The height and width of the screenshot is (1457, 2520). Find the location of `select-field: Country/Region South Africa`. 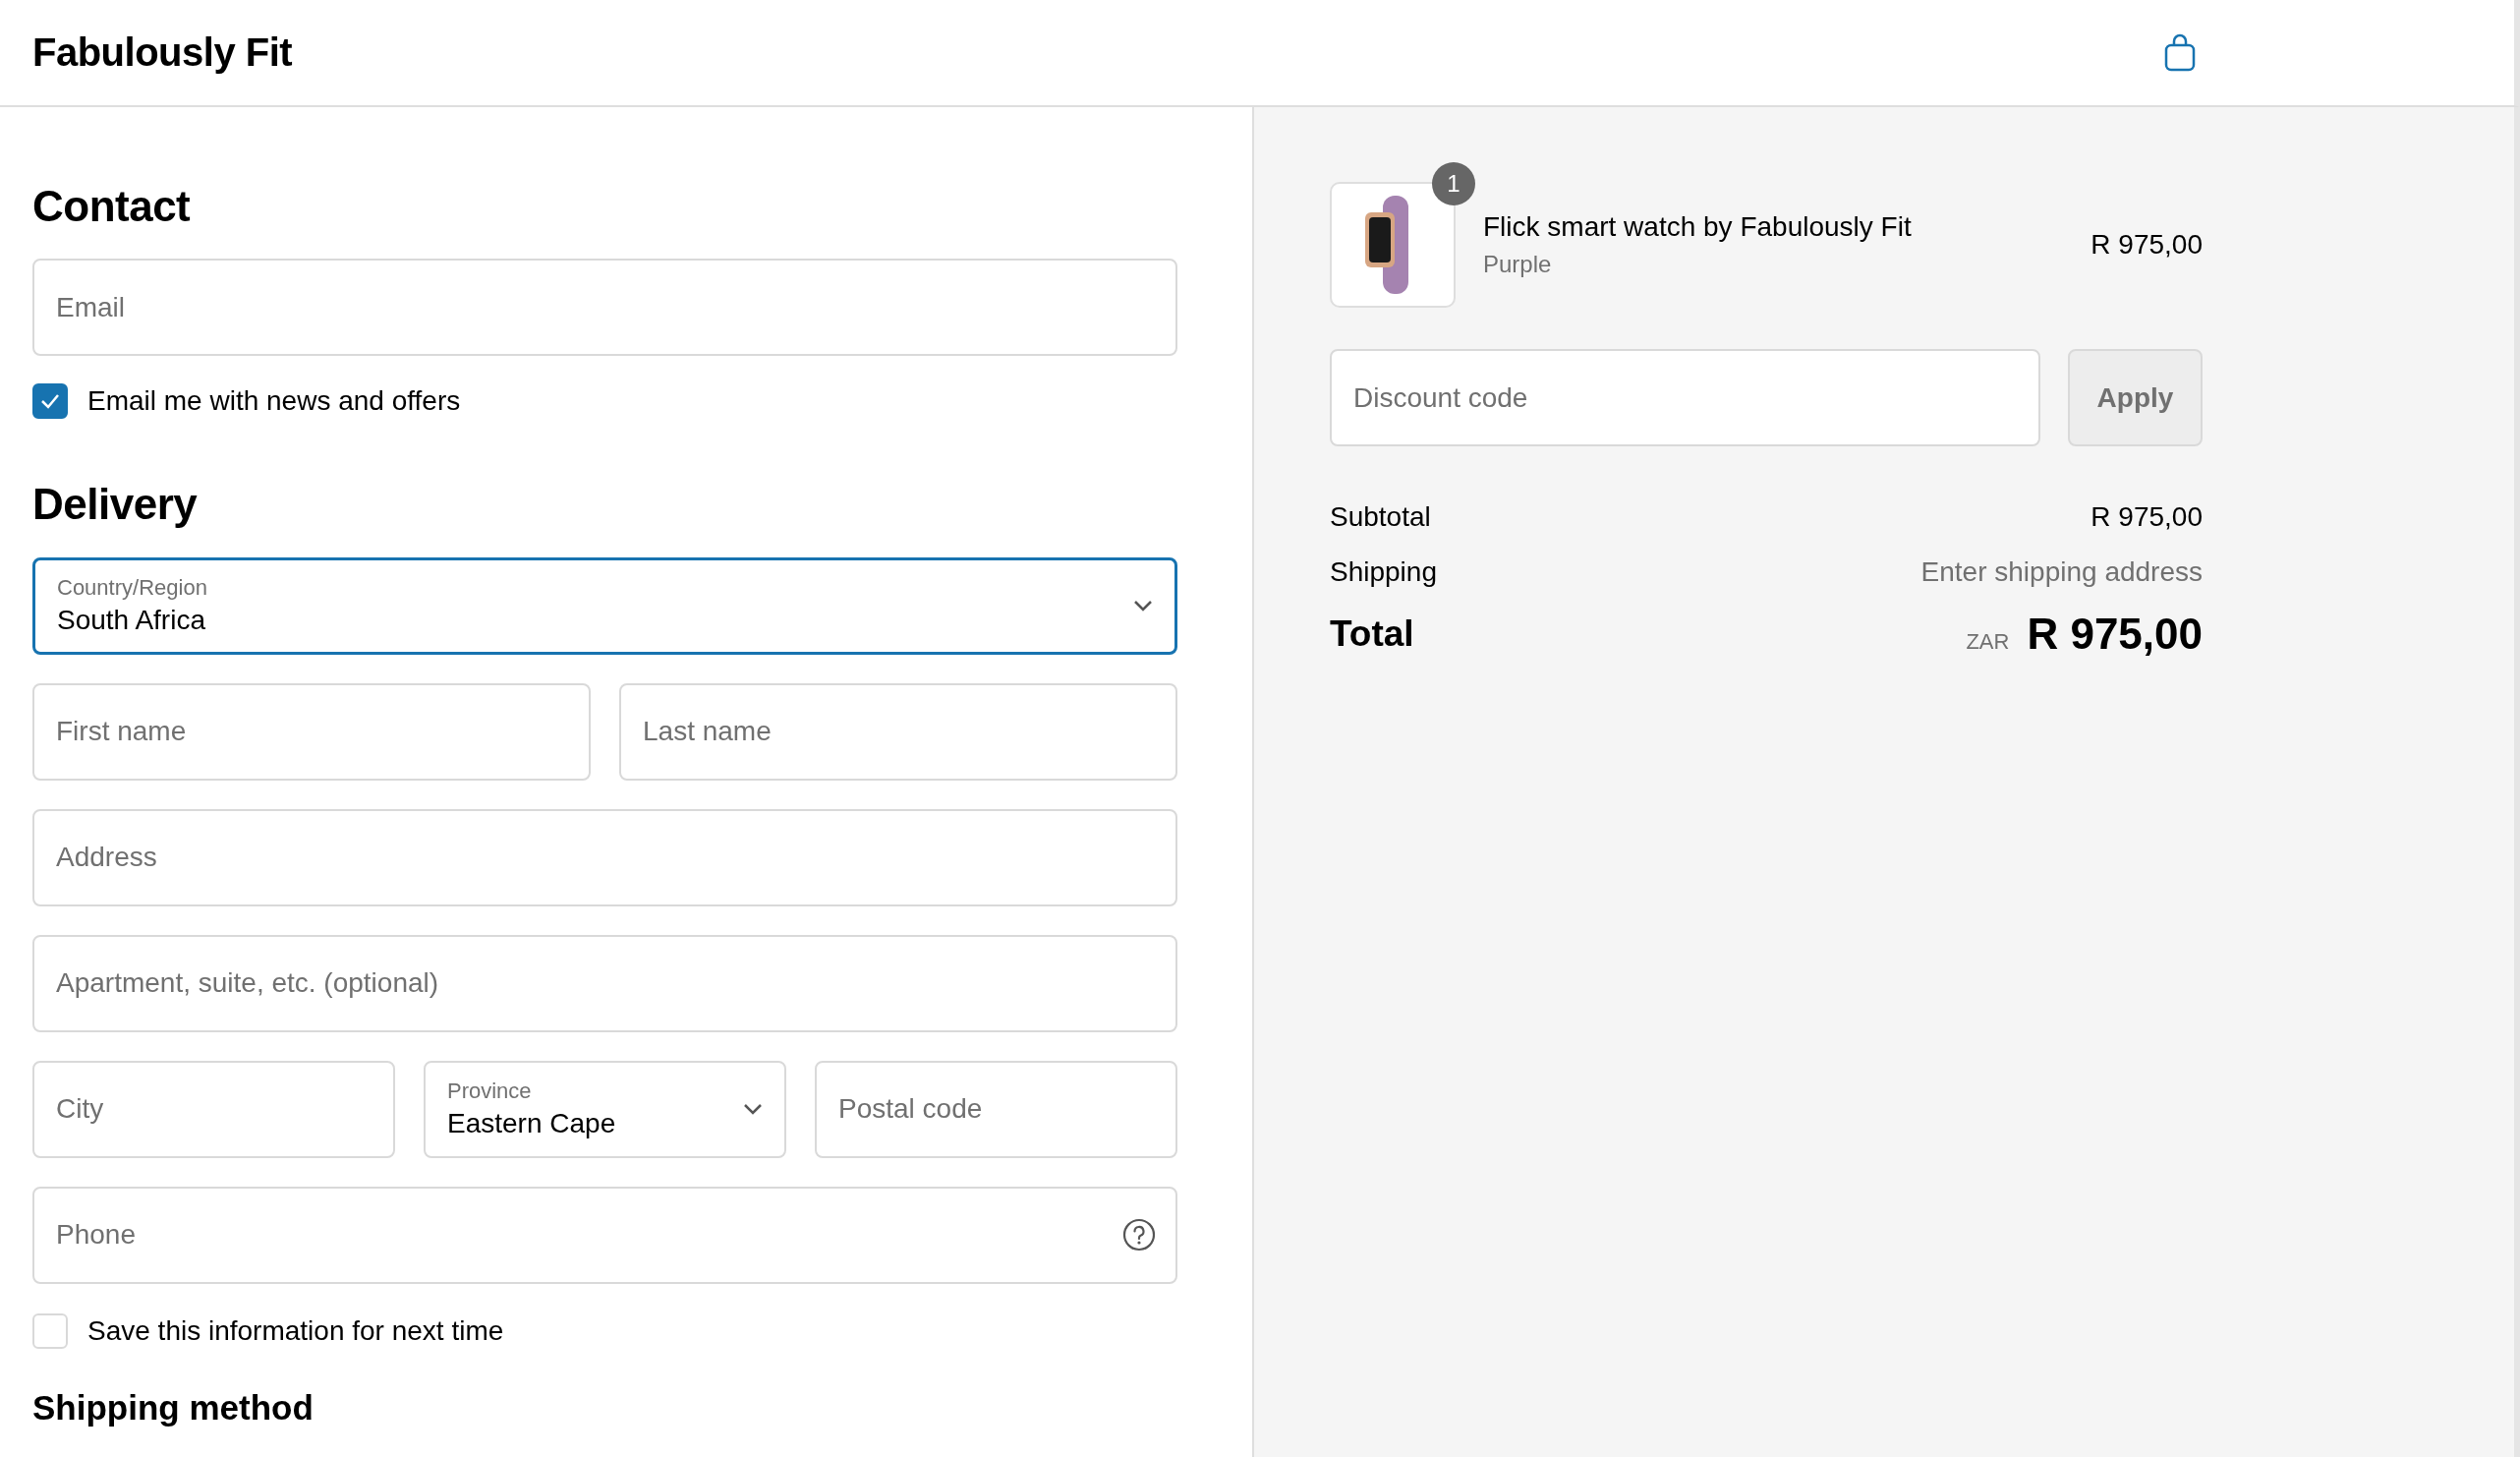

select-field: Country/Region South Africa is located at coordinates (604, 605).